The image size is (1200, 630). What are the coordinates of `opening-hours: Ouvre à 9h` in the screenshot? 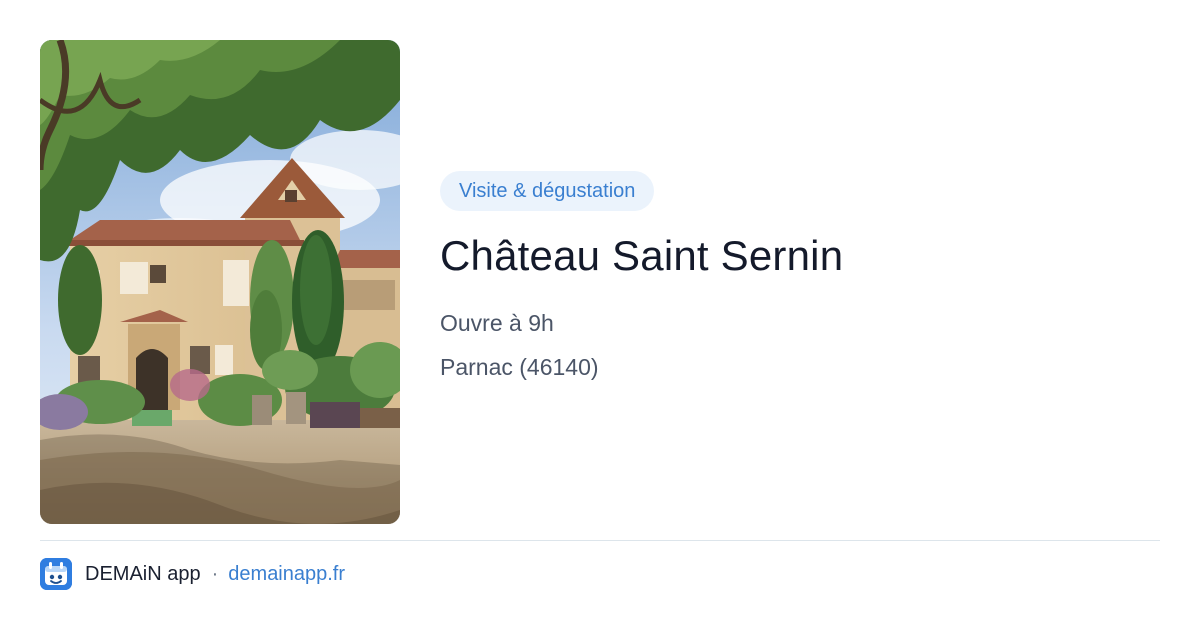 It's located at (497, 323).